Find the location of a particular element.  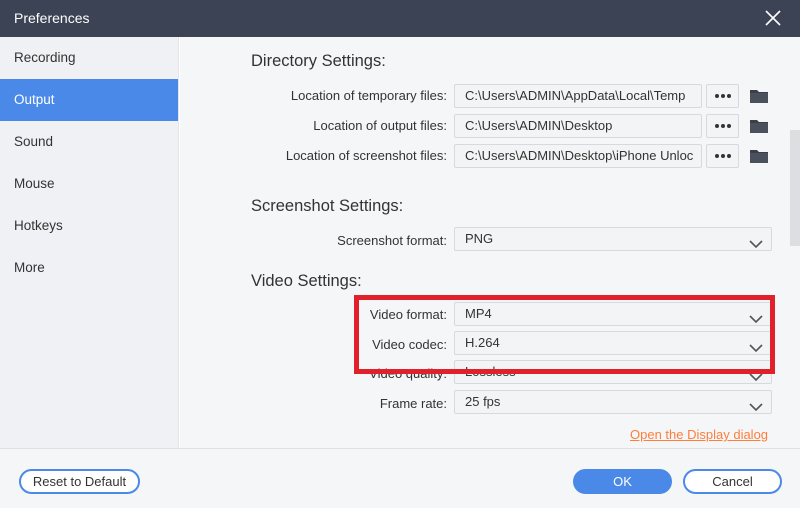

cancel-button: Cancel is located at coordinates (732, 481).